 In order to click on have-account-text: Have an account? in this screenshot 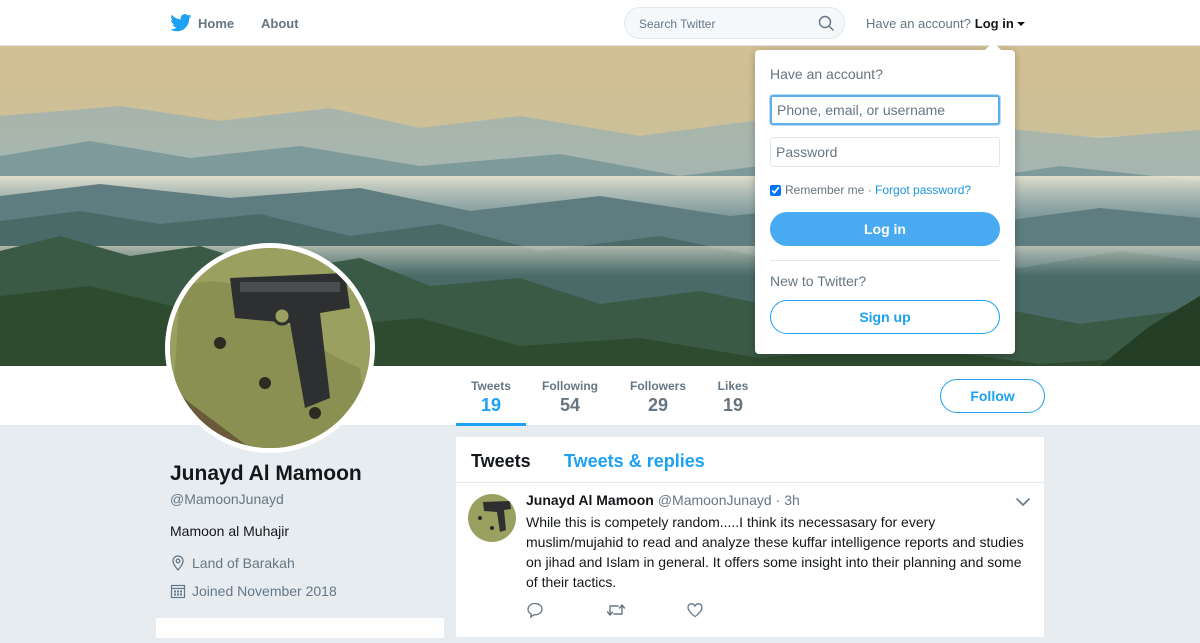, I will do `click(918, 23)`.